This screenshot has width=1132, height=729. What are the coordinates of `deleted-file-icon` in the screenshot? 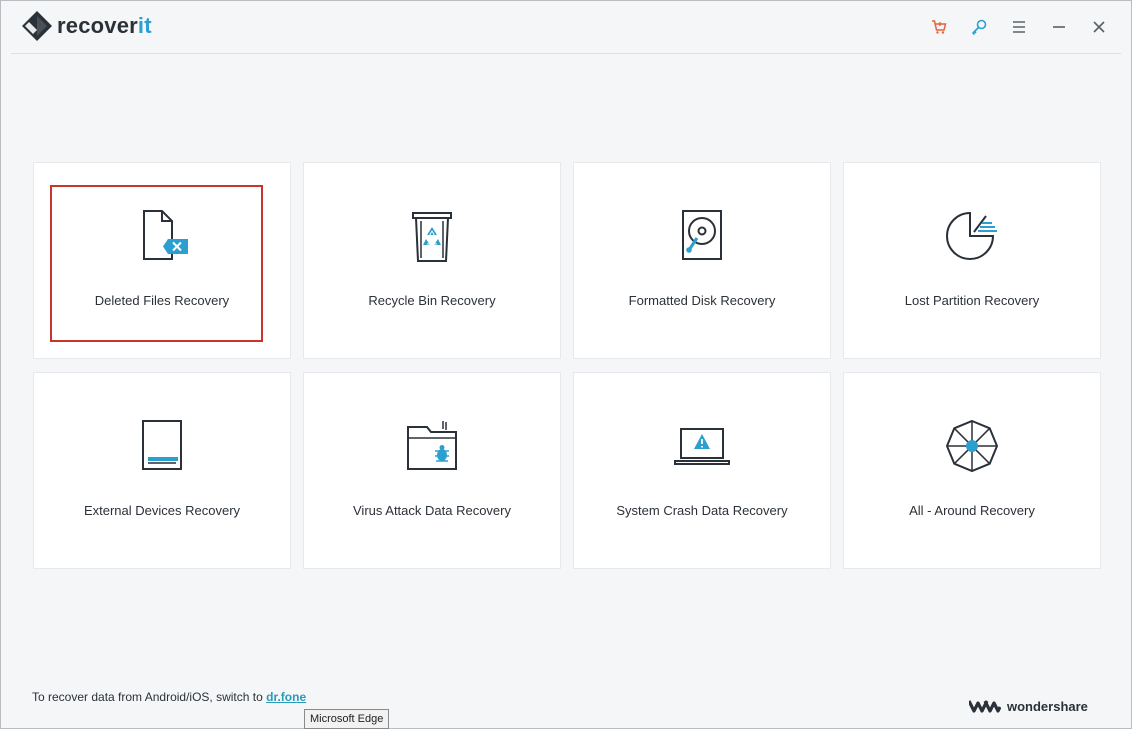 It's located at (165, 235).